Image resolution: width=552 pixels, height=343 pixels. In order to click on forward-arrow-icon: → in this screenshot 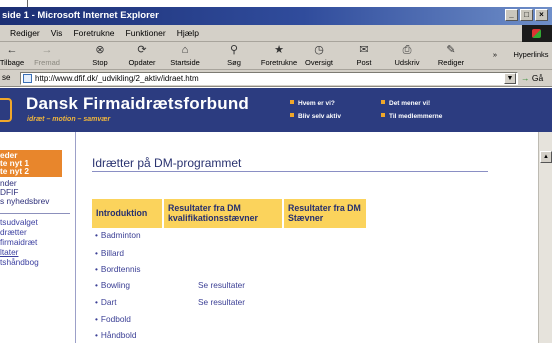, I will do `click(47, 50)`.